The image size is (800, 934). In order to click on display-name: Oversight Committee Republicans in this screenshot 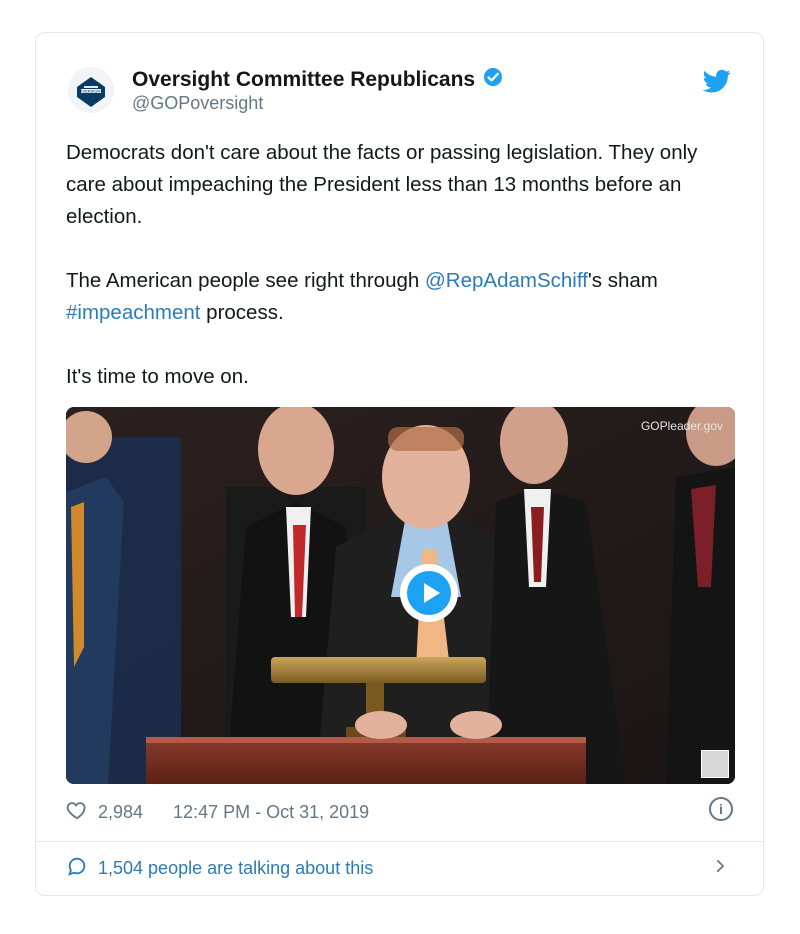, I will do `click(303, 80)`.